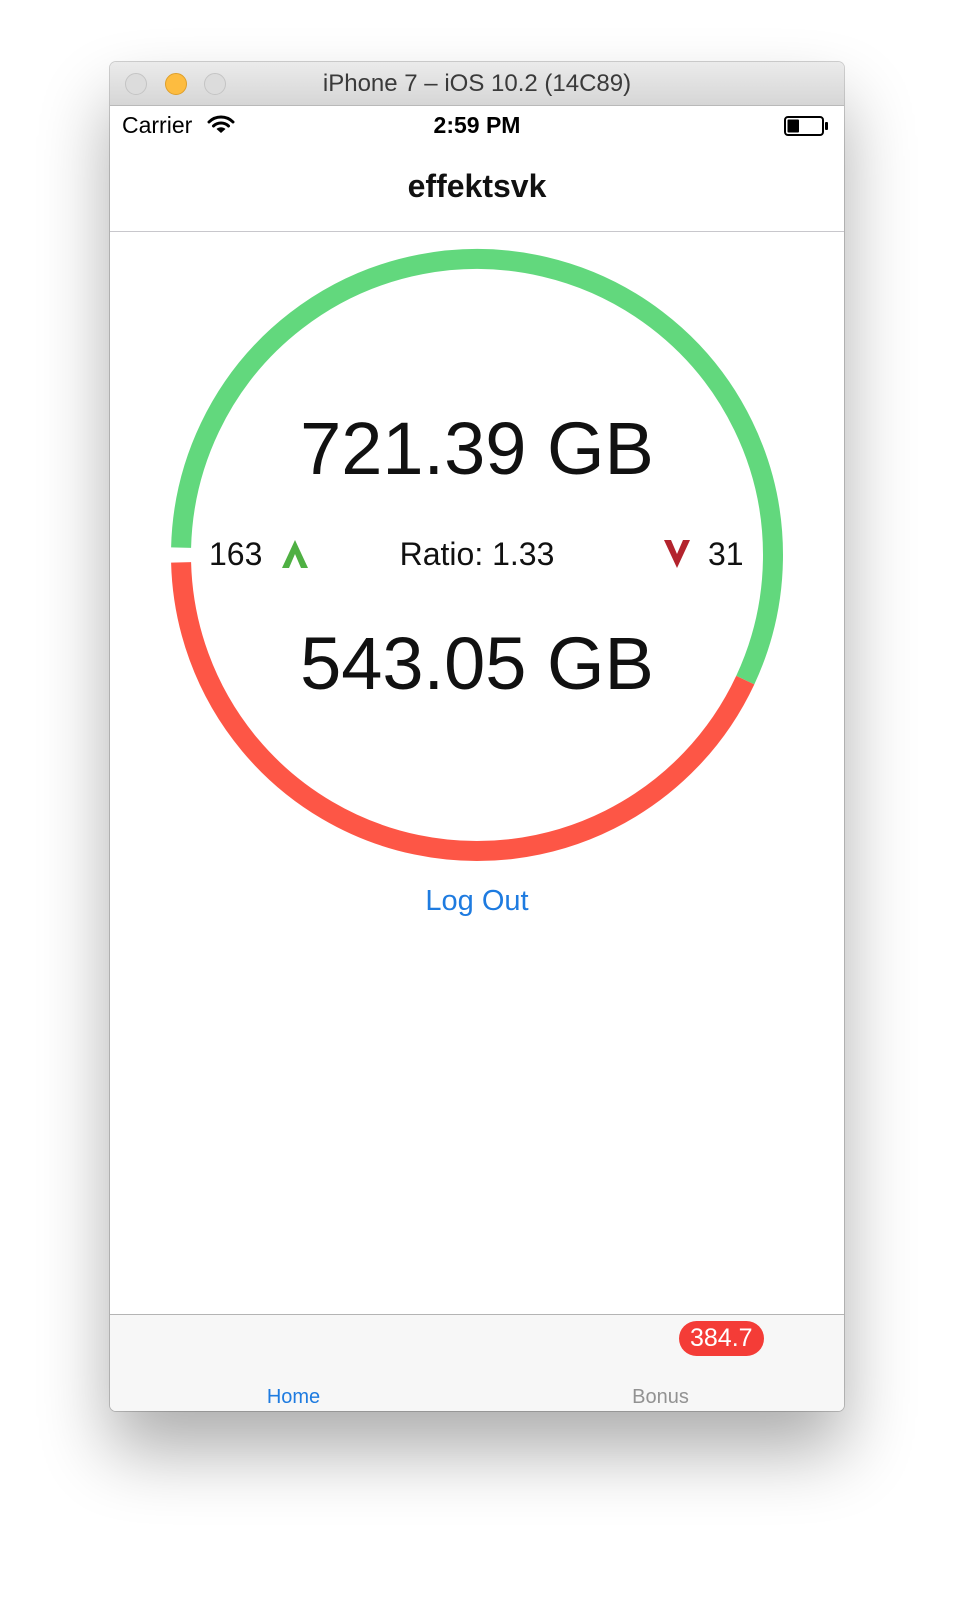  I want to click on window-titlebar: iPhone 7 – iOS 10.2 (14C89), so click(477, 84).